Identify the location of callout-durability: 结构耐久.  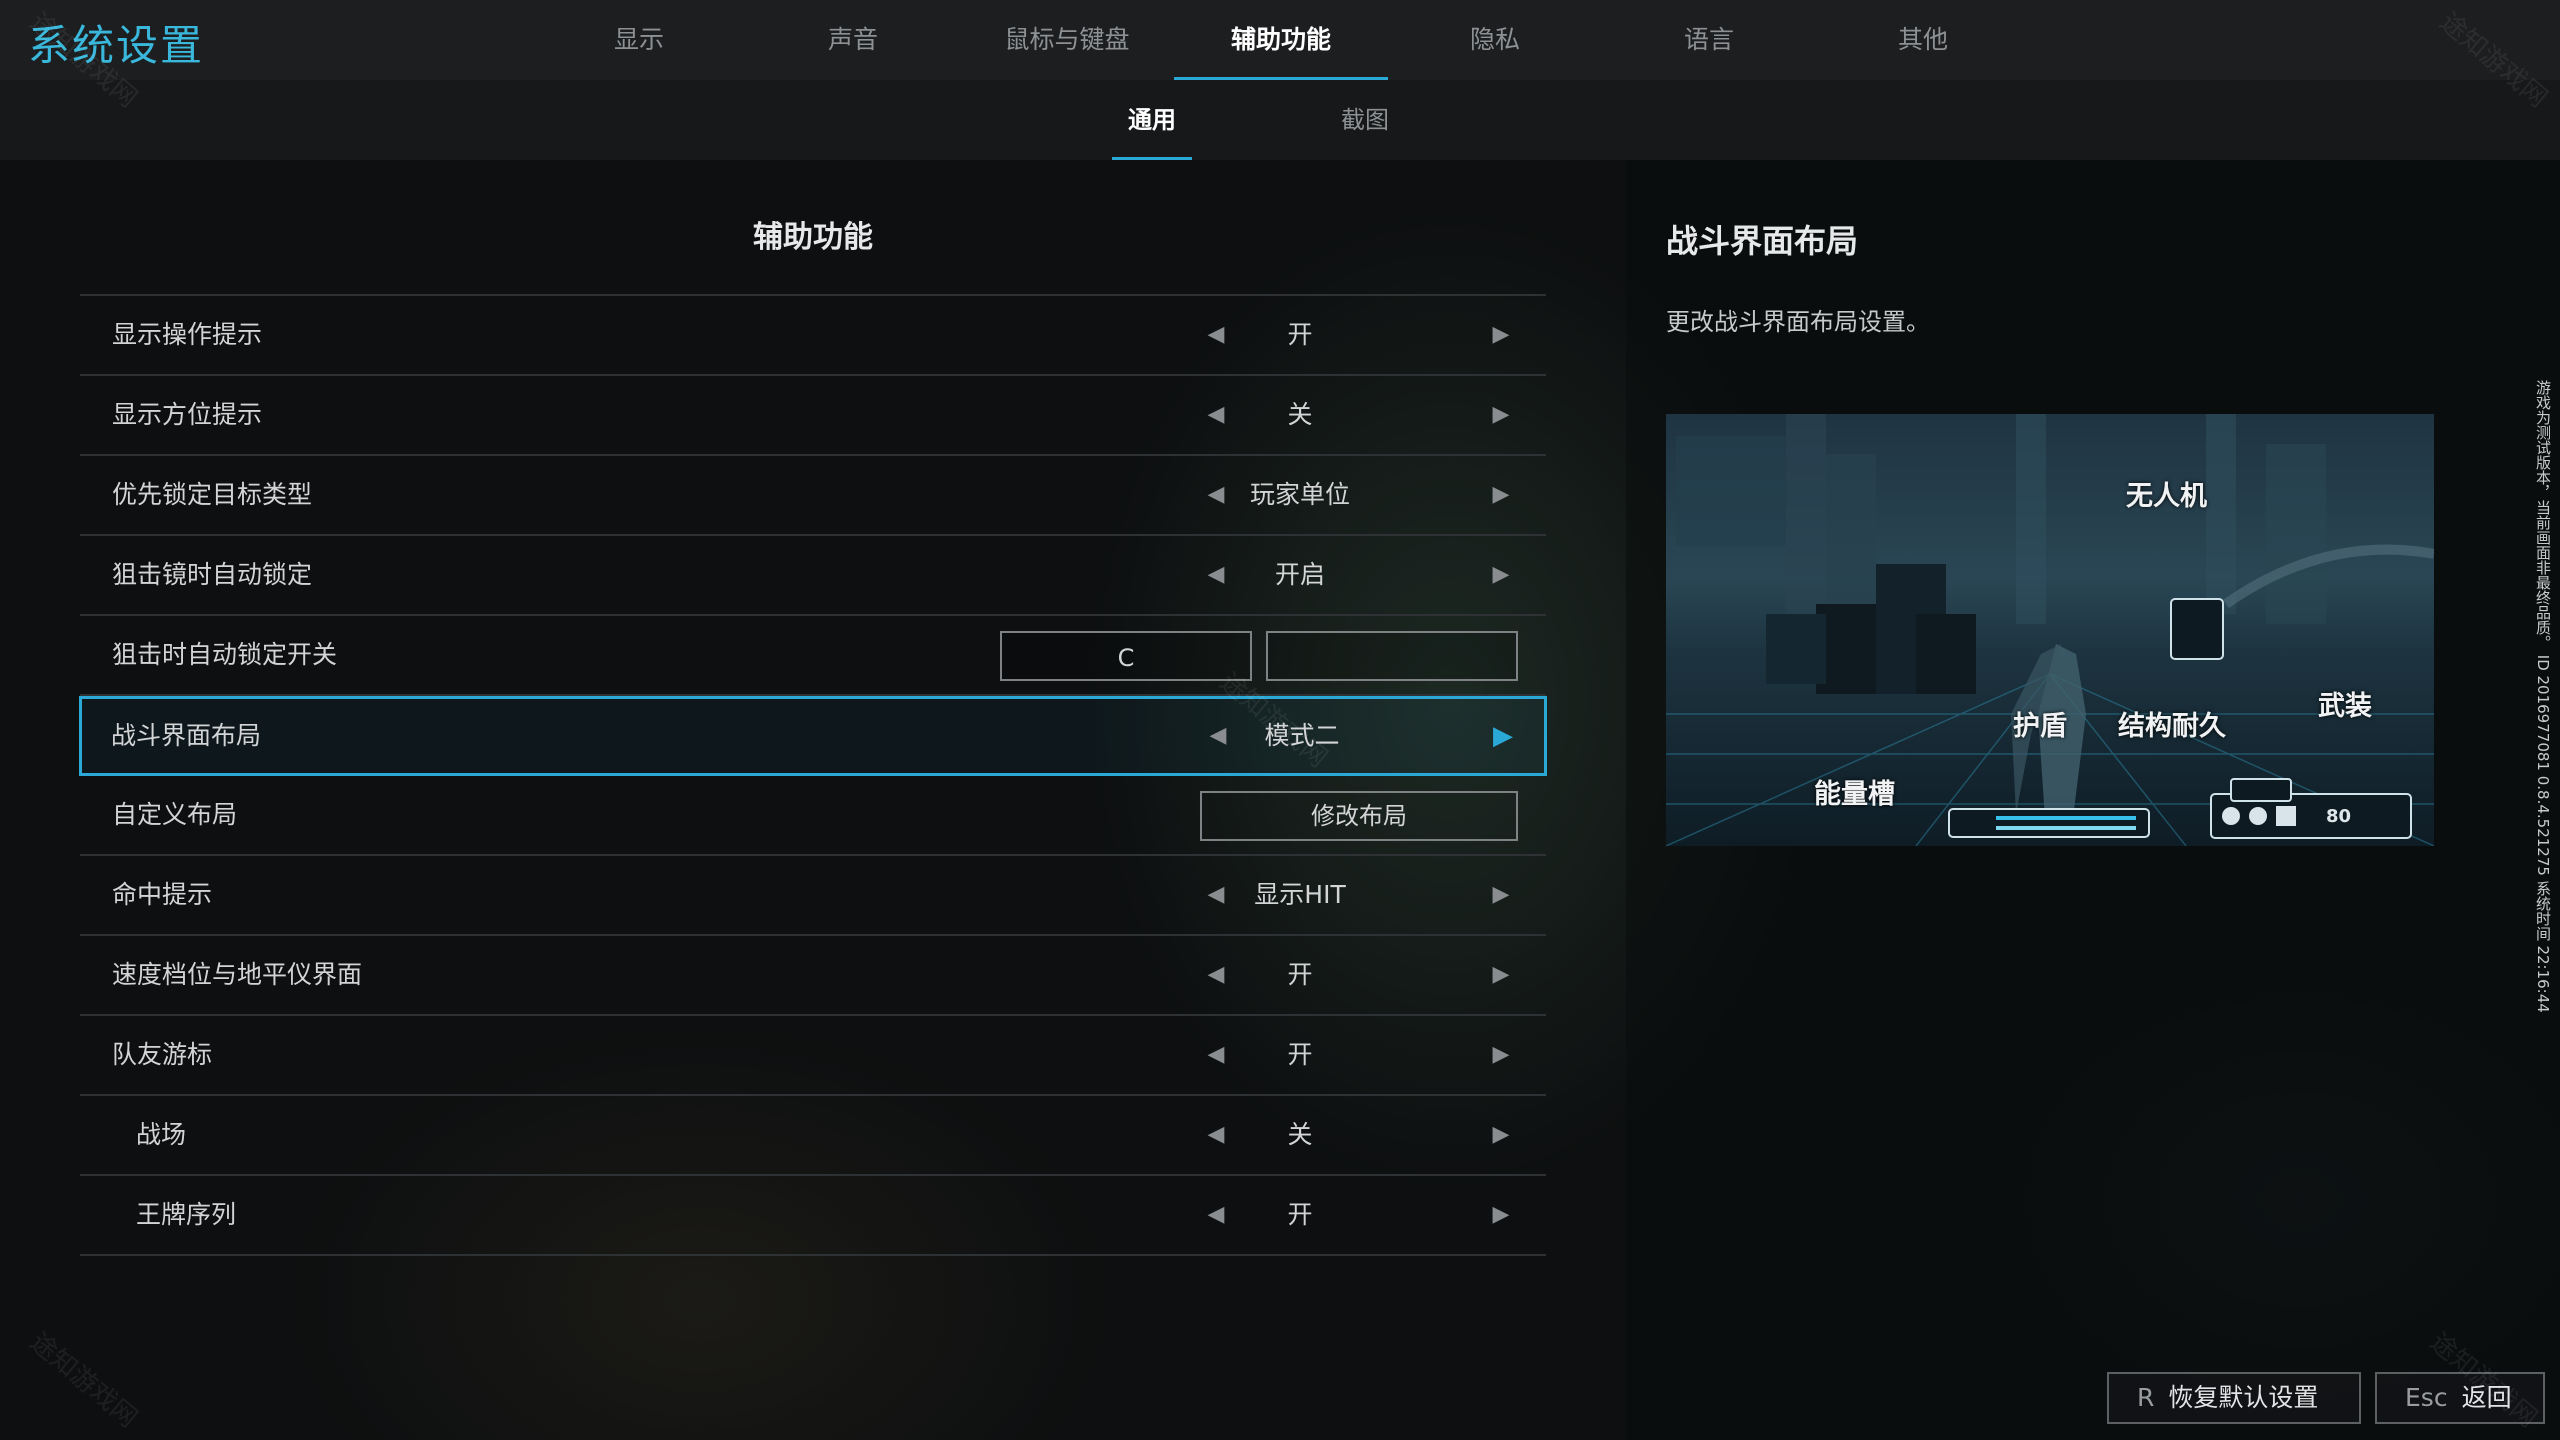
(2172, 726).